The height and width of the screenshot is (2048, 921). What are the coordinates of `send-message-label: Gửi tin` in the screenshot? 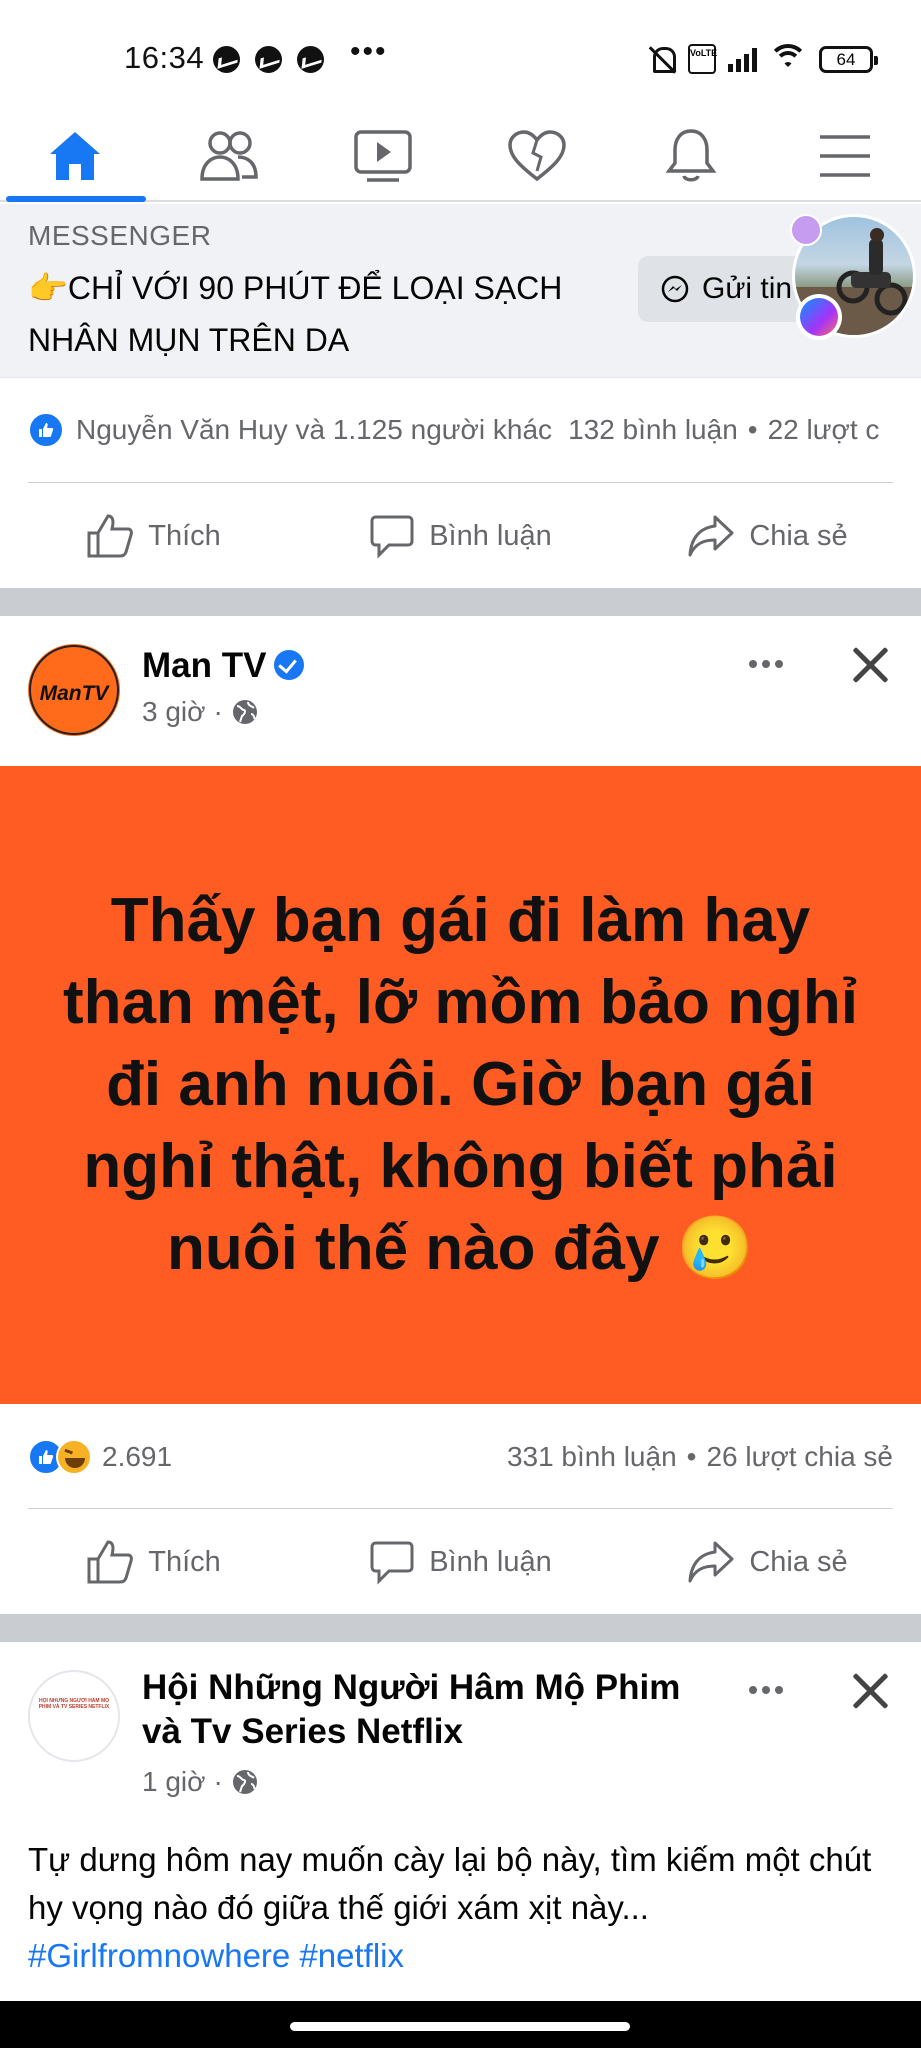 It's located at (747, 288).